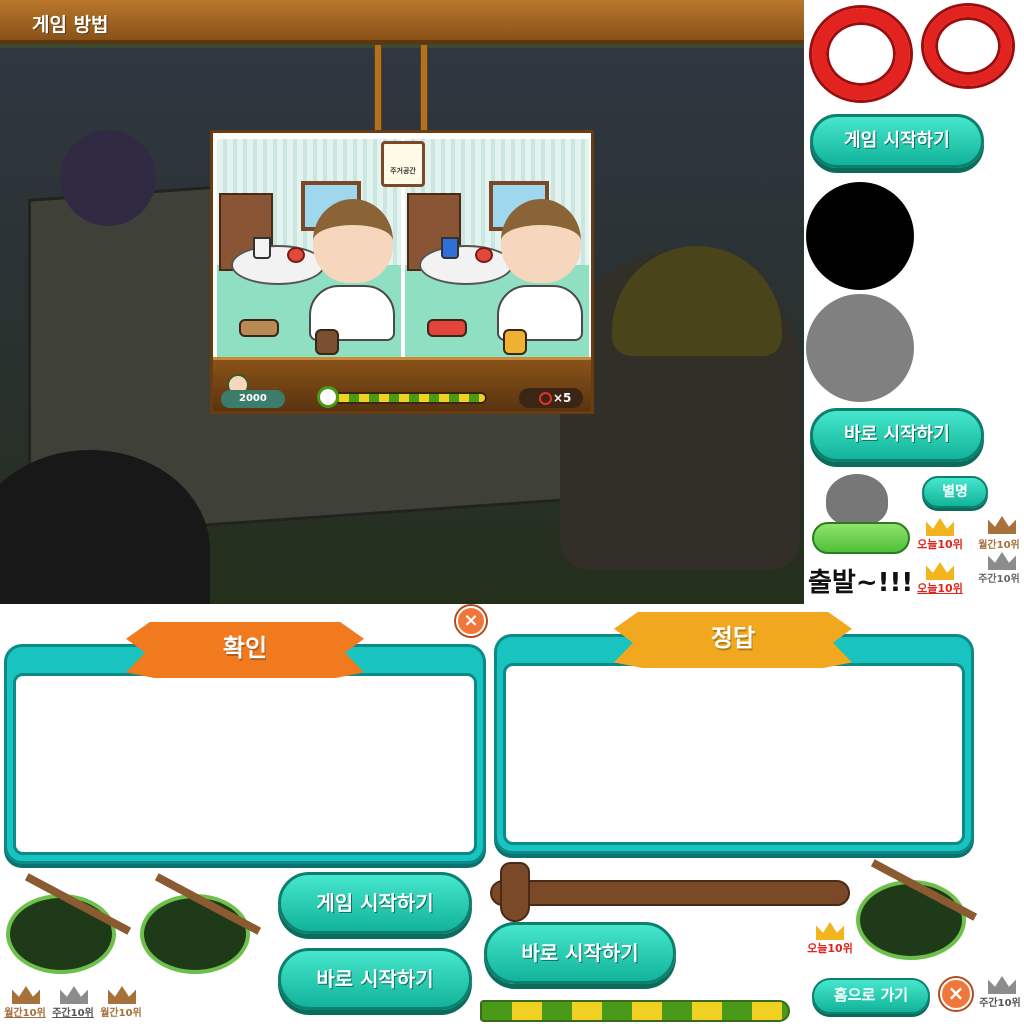  What do you see at coordinates (861, 583) in the screenshot?
I see `depart-text: 출발~!!!` at bounding box center [861, 583].